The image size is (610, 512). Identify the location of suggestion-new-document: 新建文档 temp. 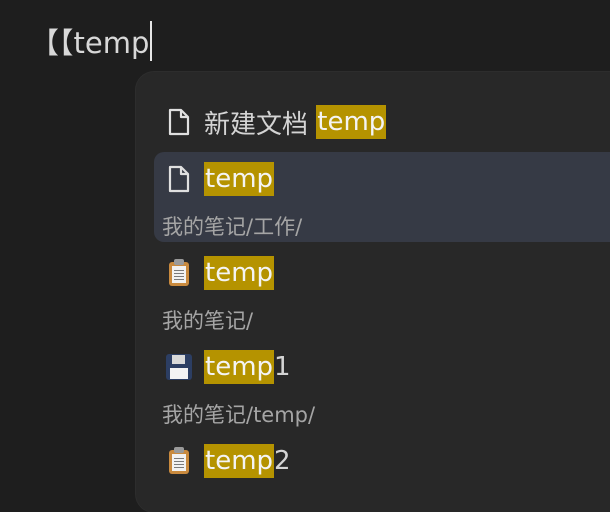
(382, 122).